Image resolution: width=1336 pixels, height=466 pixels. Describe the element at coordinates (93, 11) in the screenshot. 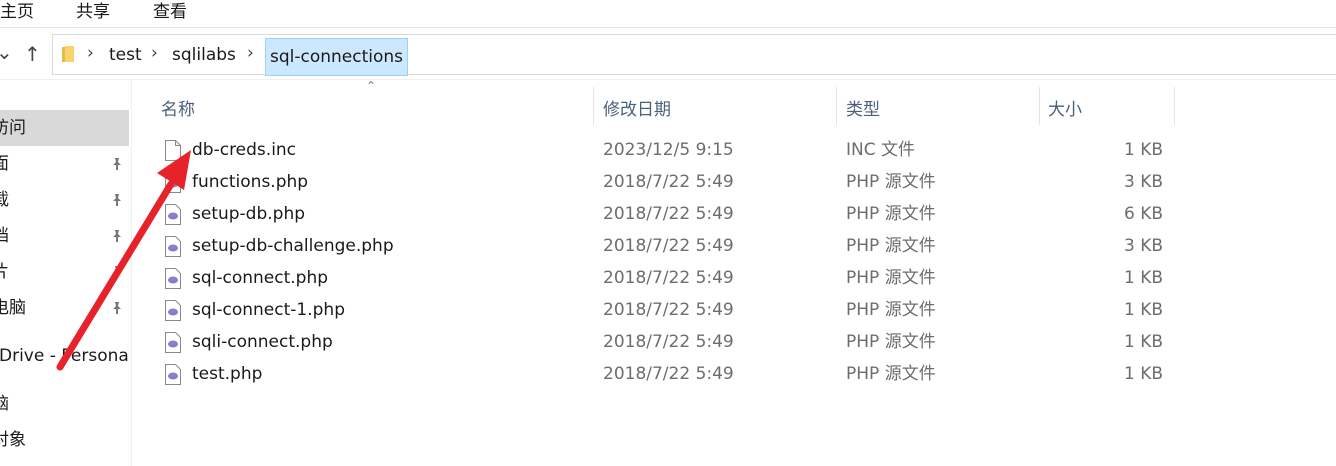

I see `tab-share: 共享` at that location.